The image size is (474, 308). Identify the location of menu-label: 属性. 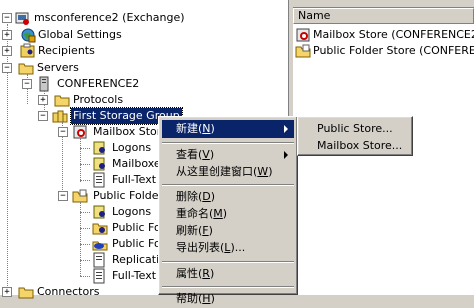
(187, 273).